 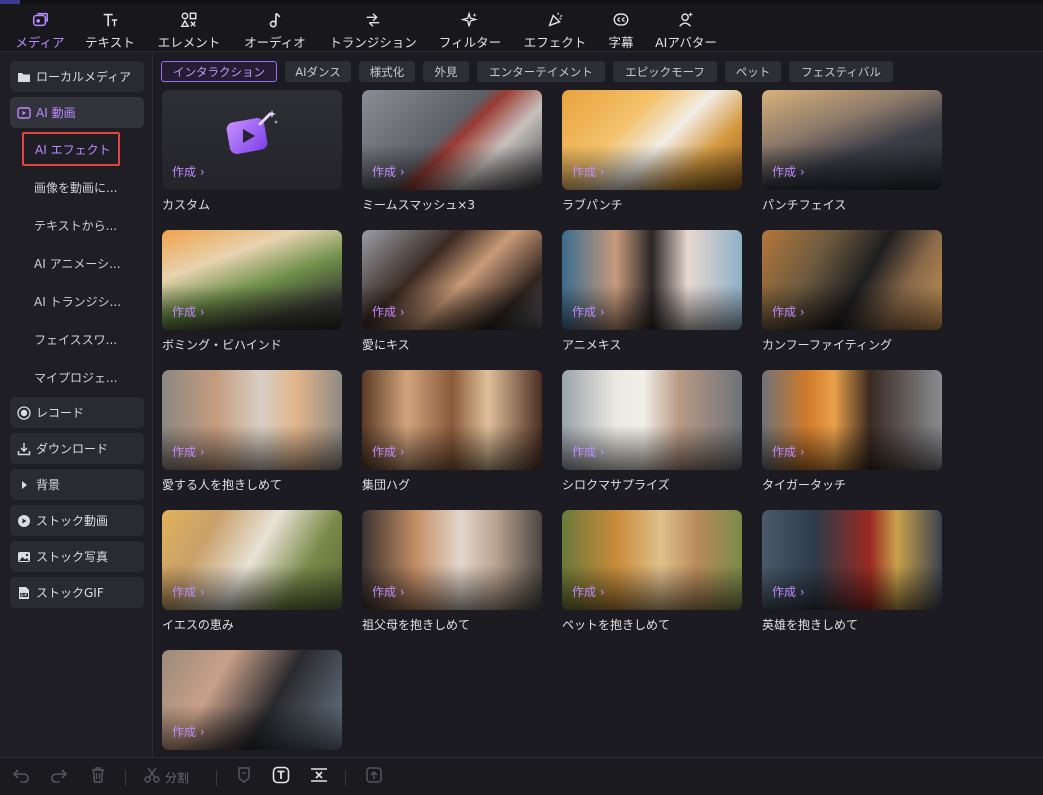 What do you see at coordinates (166, 776) in the screenshot?
I see `split-button: 分割` at bounding box center [166, 776].